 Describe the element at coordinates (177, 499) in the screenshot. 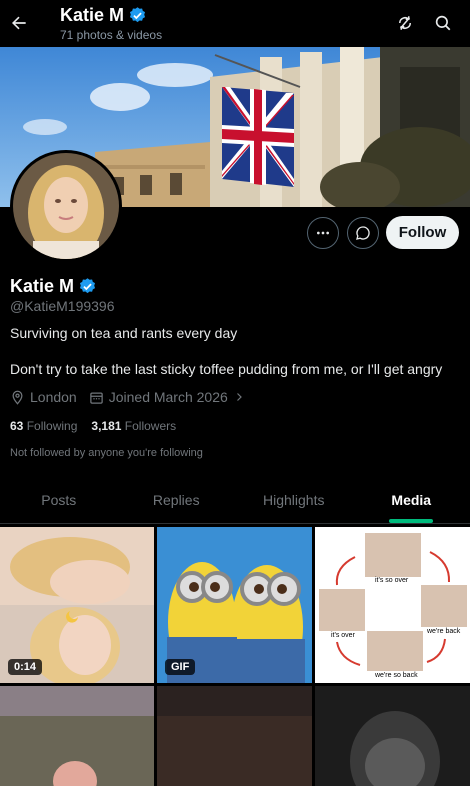

I see `tab-replies: Replies` at that location.